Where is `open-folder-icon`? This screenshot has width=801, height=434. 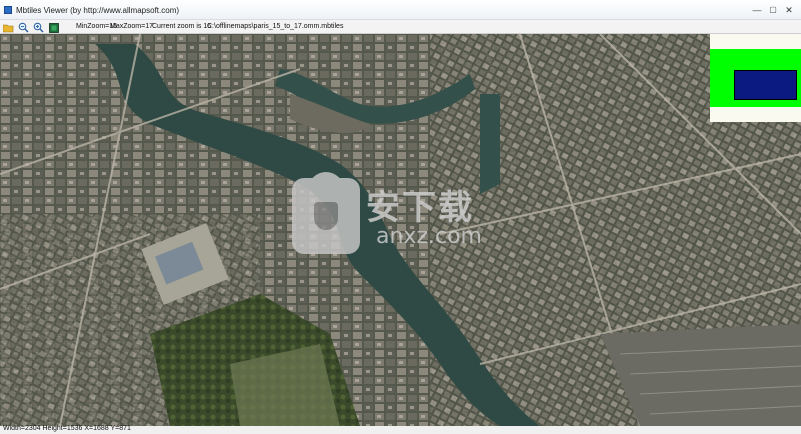
open-folder-icon is located at coordinates (8, 27).